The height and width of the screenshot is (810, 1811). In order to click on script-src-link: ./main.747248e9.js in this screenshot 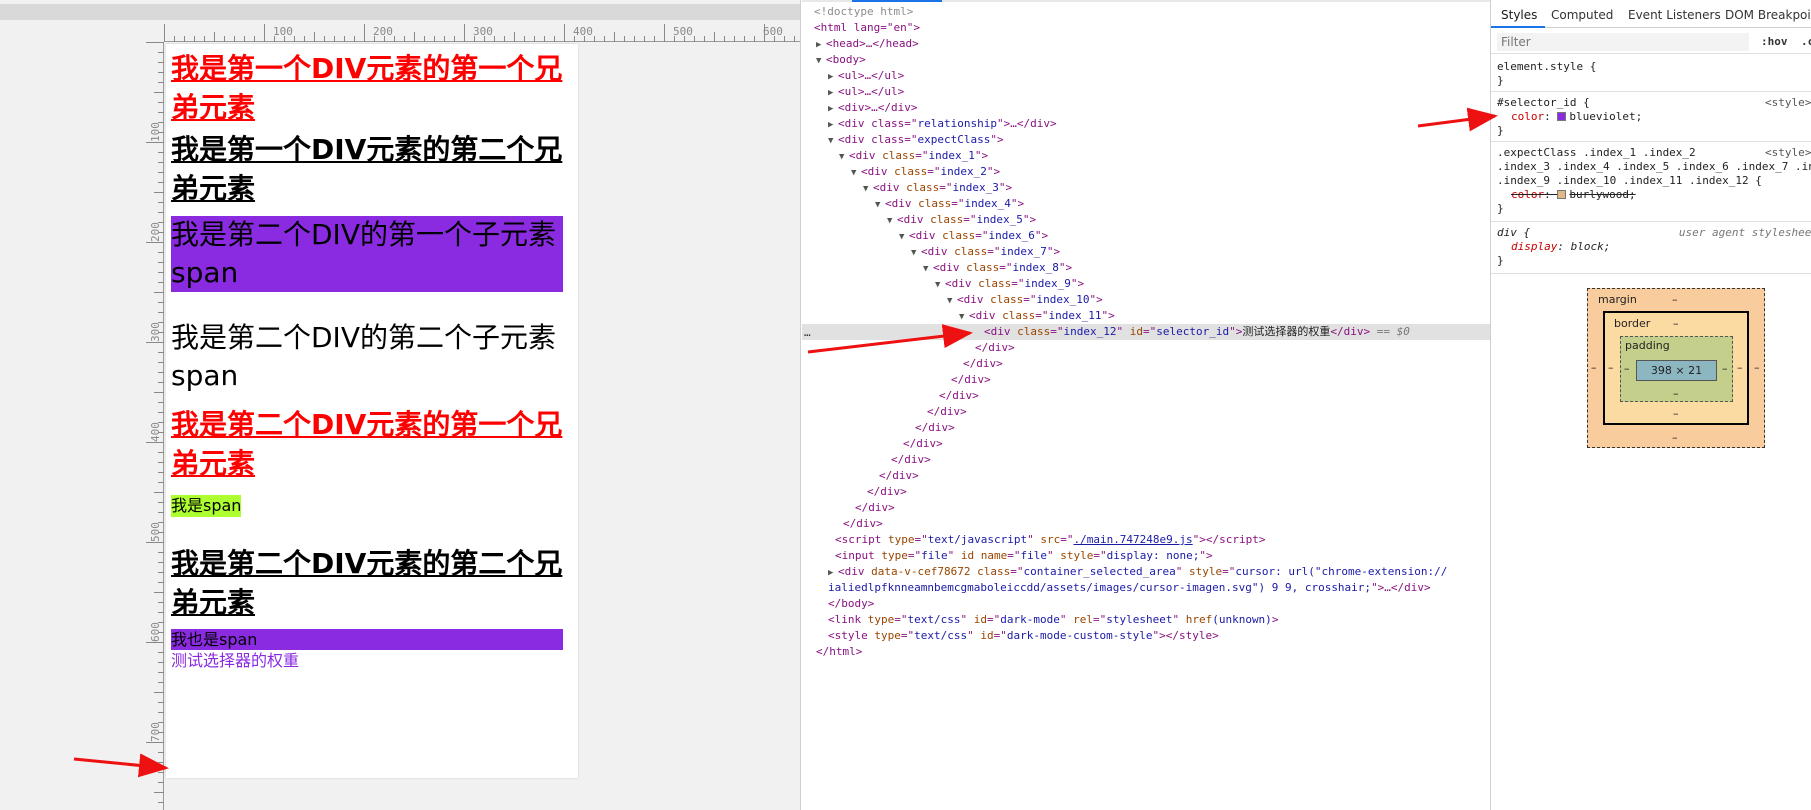, I will do `click(1132, 539)`.